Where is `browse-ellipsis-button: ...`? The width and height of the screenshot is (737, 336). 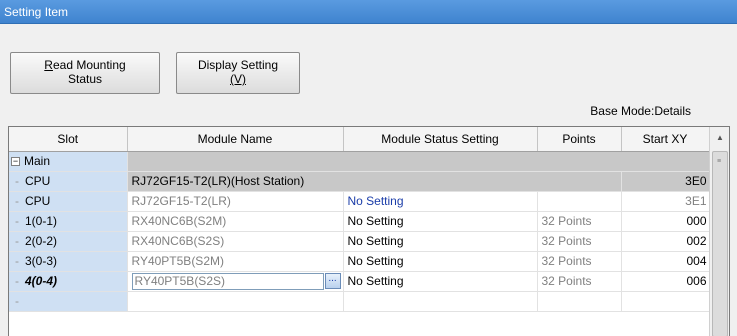 browse-ellipsis-button: ... is located at coordinates (332, 280).